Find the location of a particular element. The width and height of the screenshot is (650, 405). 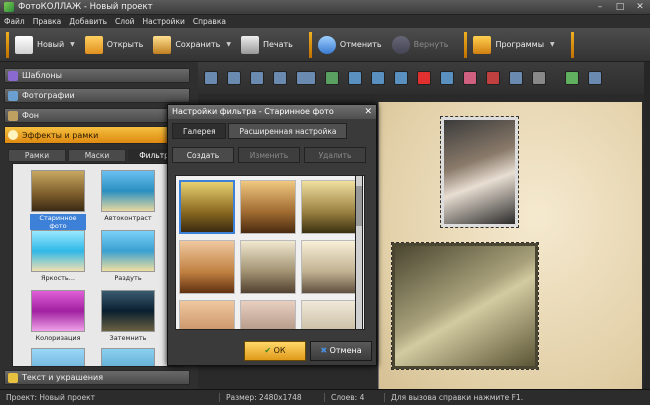

gear-icon is located at coordinates (516, 78).